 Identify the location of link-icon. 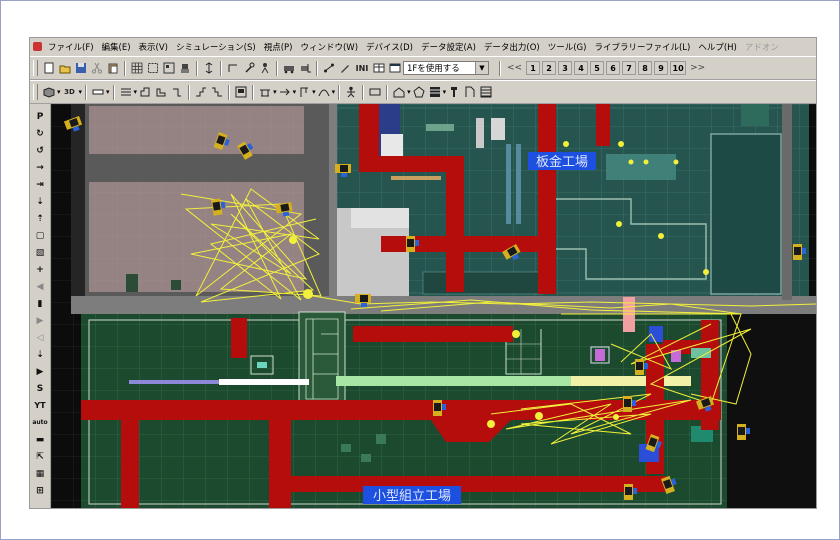
(329, 68).